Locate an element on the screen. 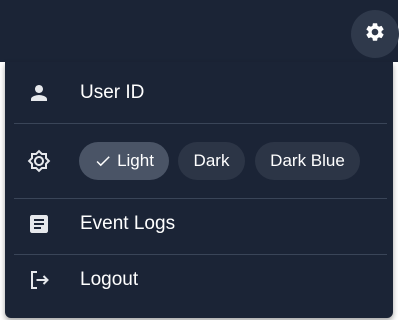 Image resolution: width=404 pixels, height=320 pixels. theme-option-dark: Dark is located at coordinates (211, 161).